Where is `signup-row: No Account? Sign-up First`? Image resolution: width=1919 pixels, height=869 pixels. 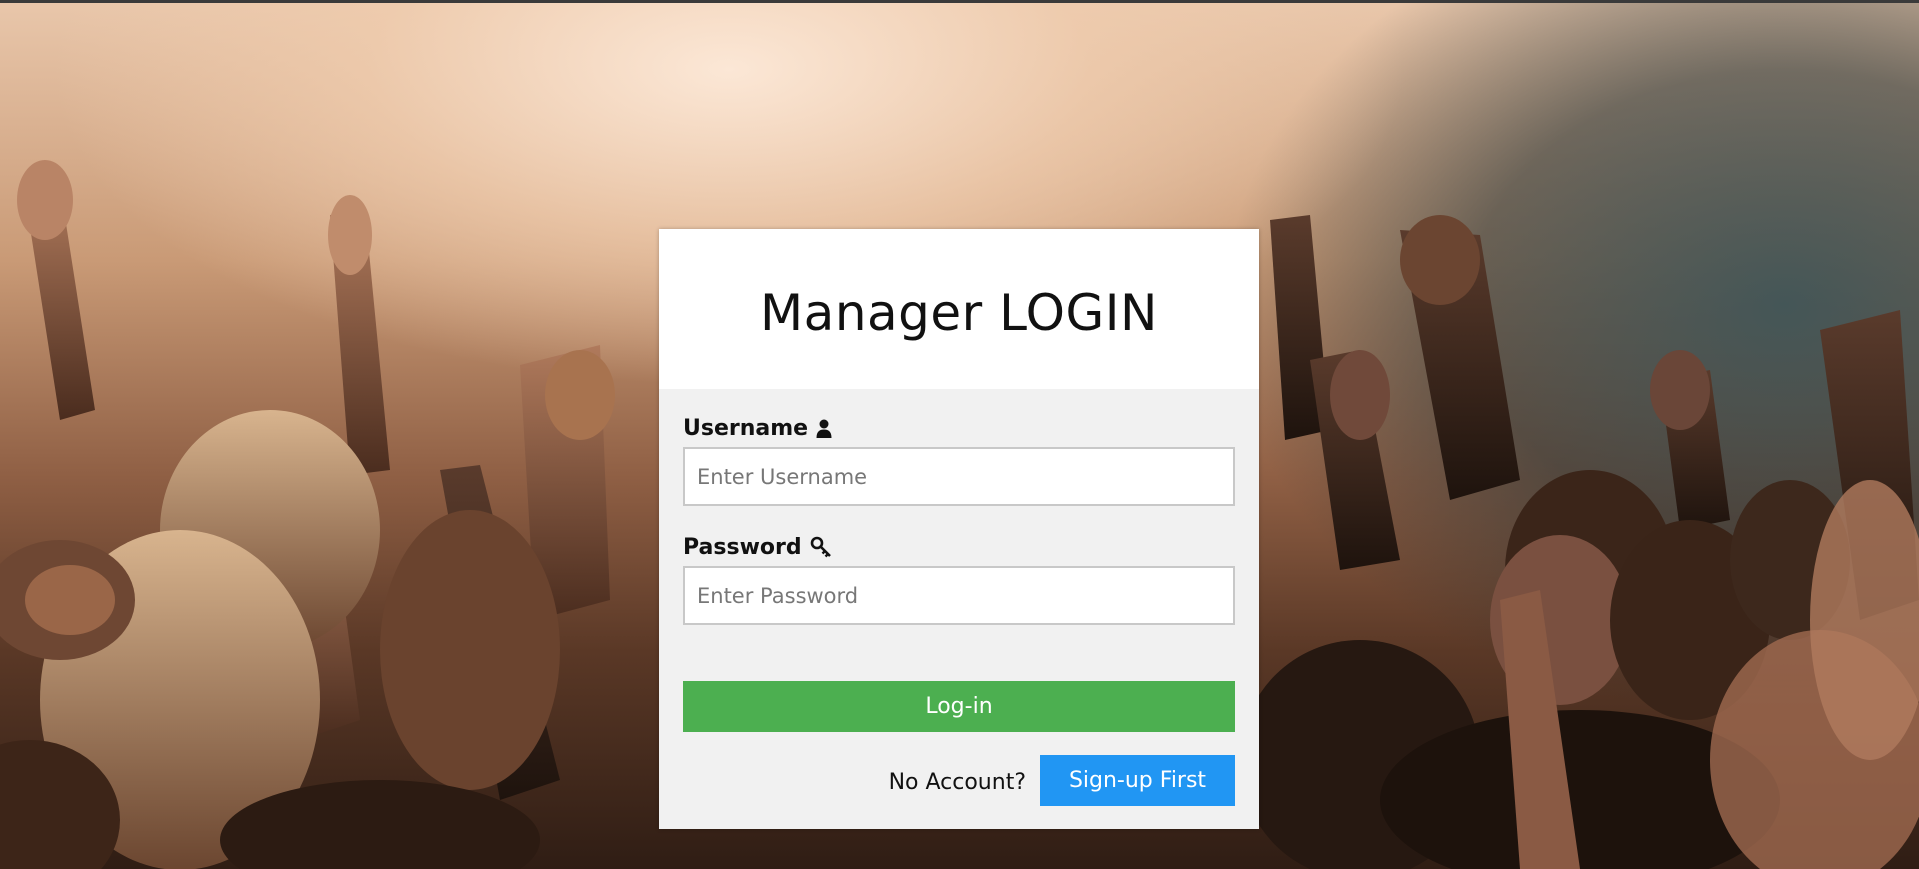 signup-row: No Account? Sign-up First is located at coordinates (959, 780).